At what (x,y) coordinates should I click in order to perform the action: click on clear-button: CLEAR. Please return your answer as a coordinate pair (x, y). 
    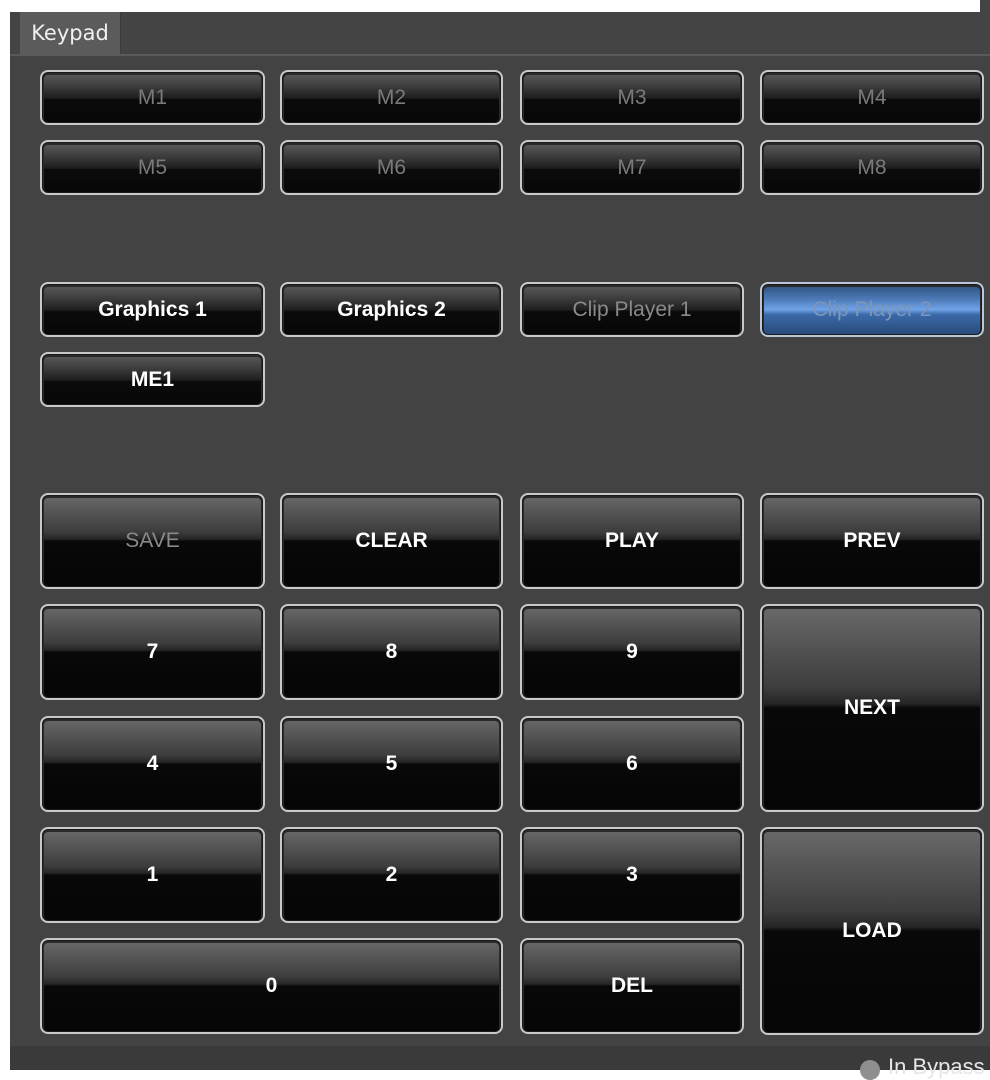
    Looking at the image, I should click on (391, 541).